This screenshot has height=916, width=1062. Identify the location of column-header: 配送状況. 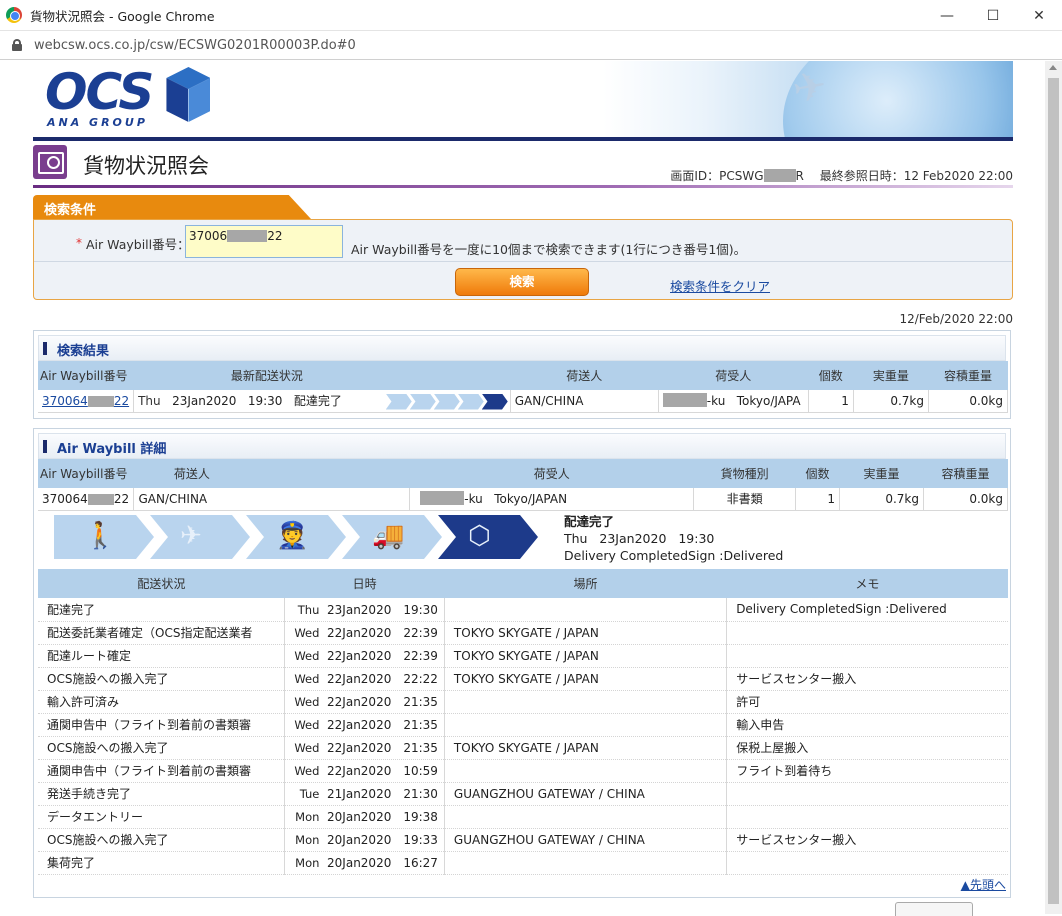
(161, 583).